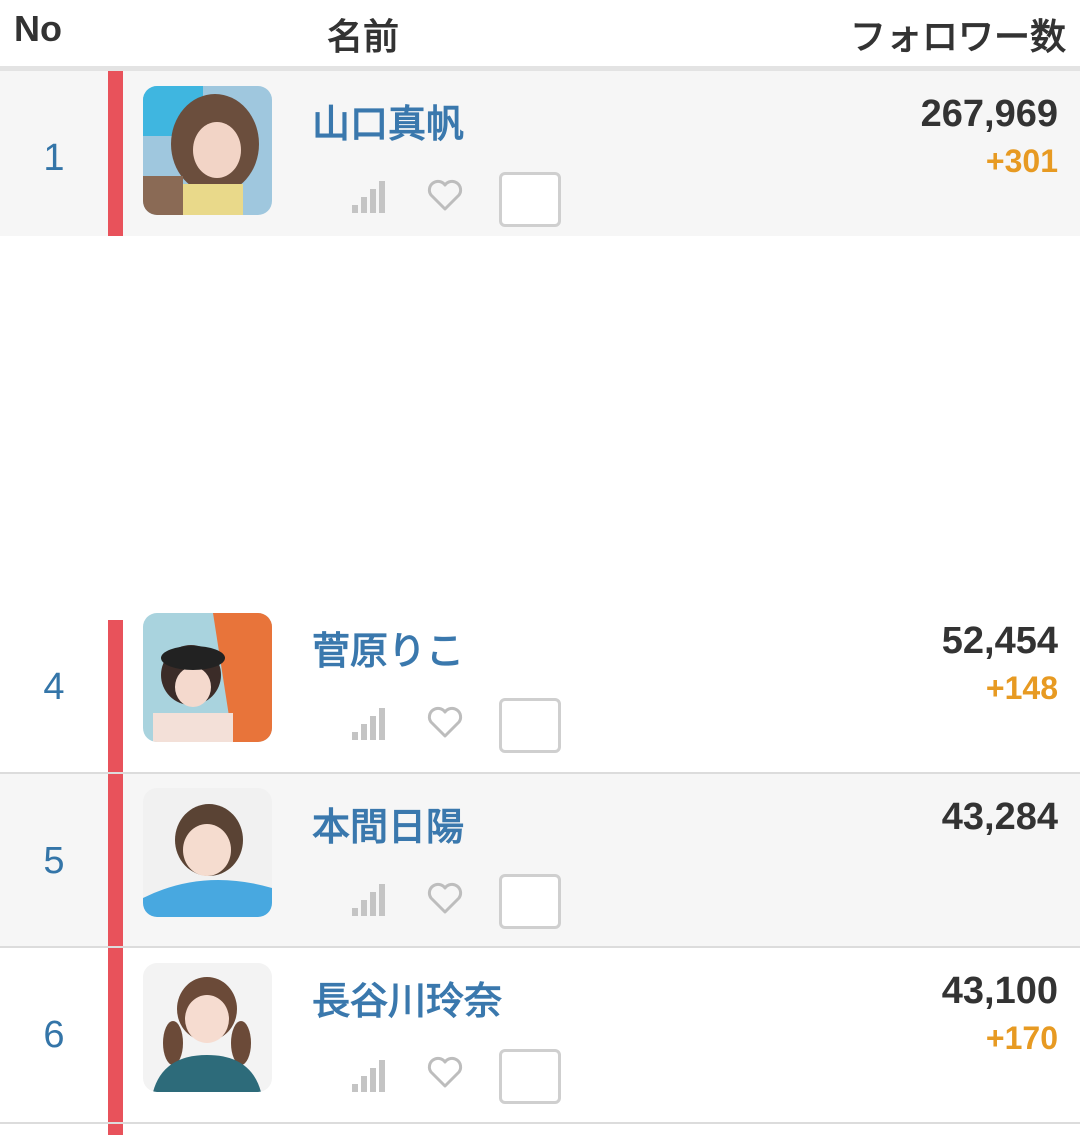 The width and height of the screenshot is (1080, 1135). I want to click on follower-count: 52,454, so click(999, 641).